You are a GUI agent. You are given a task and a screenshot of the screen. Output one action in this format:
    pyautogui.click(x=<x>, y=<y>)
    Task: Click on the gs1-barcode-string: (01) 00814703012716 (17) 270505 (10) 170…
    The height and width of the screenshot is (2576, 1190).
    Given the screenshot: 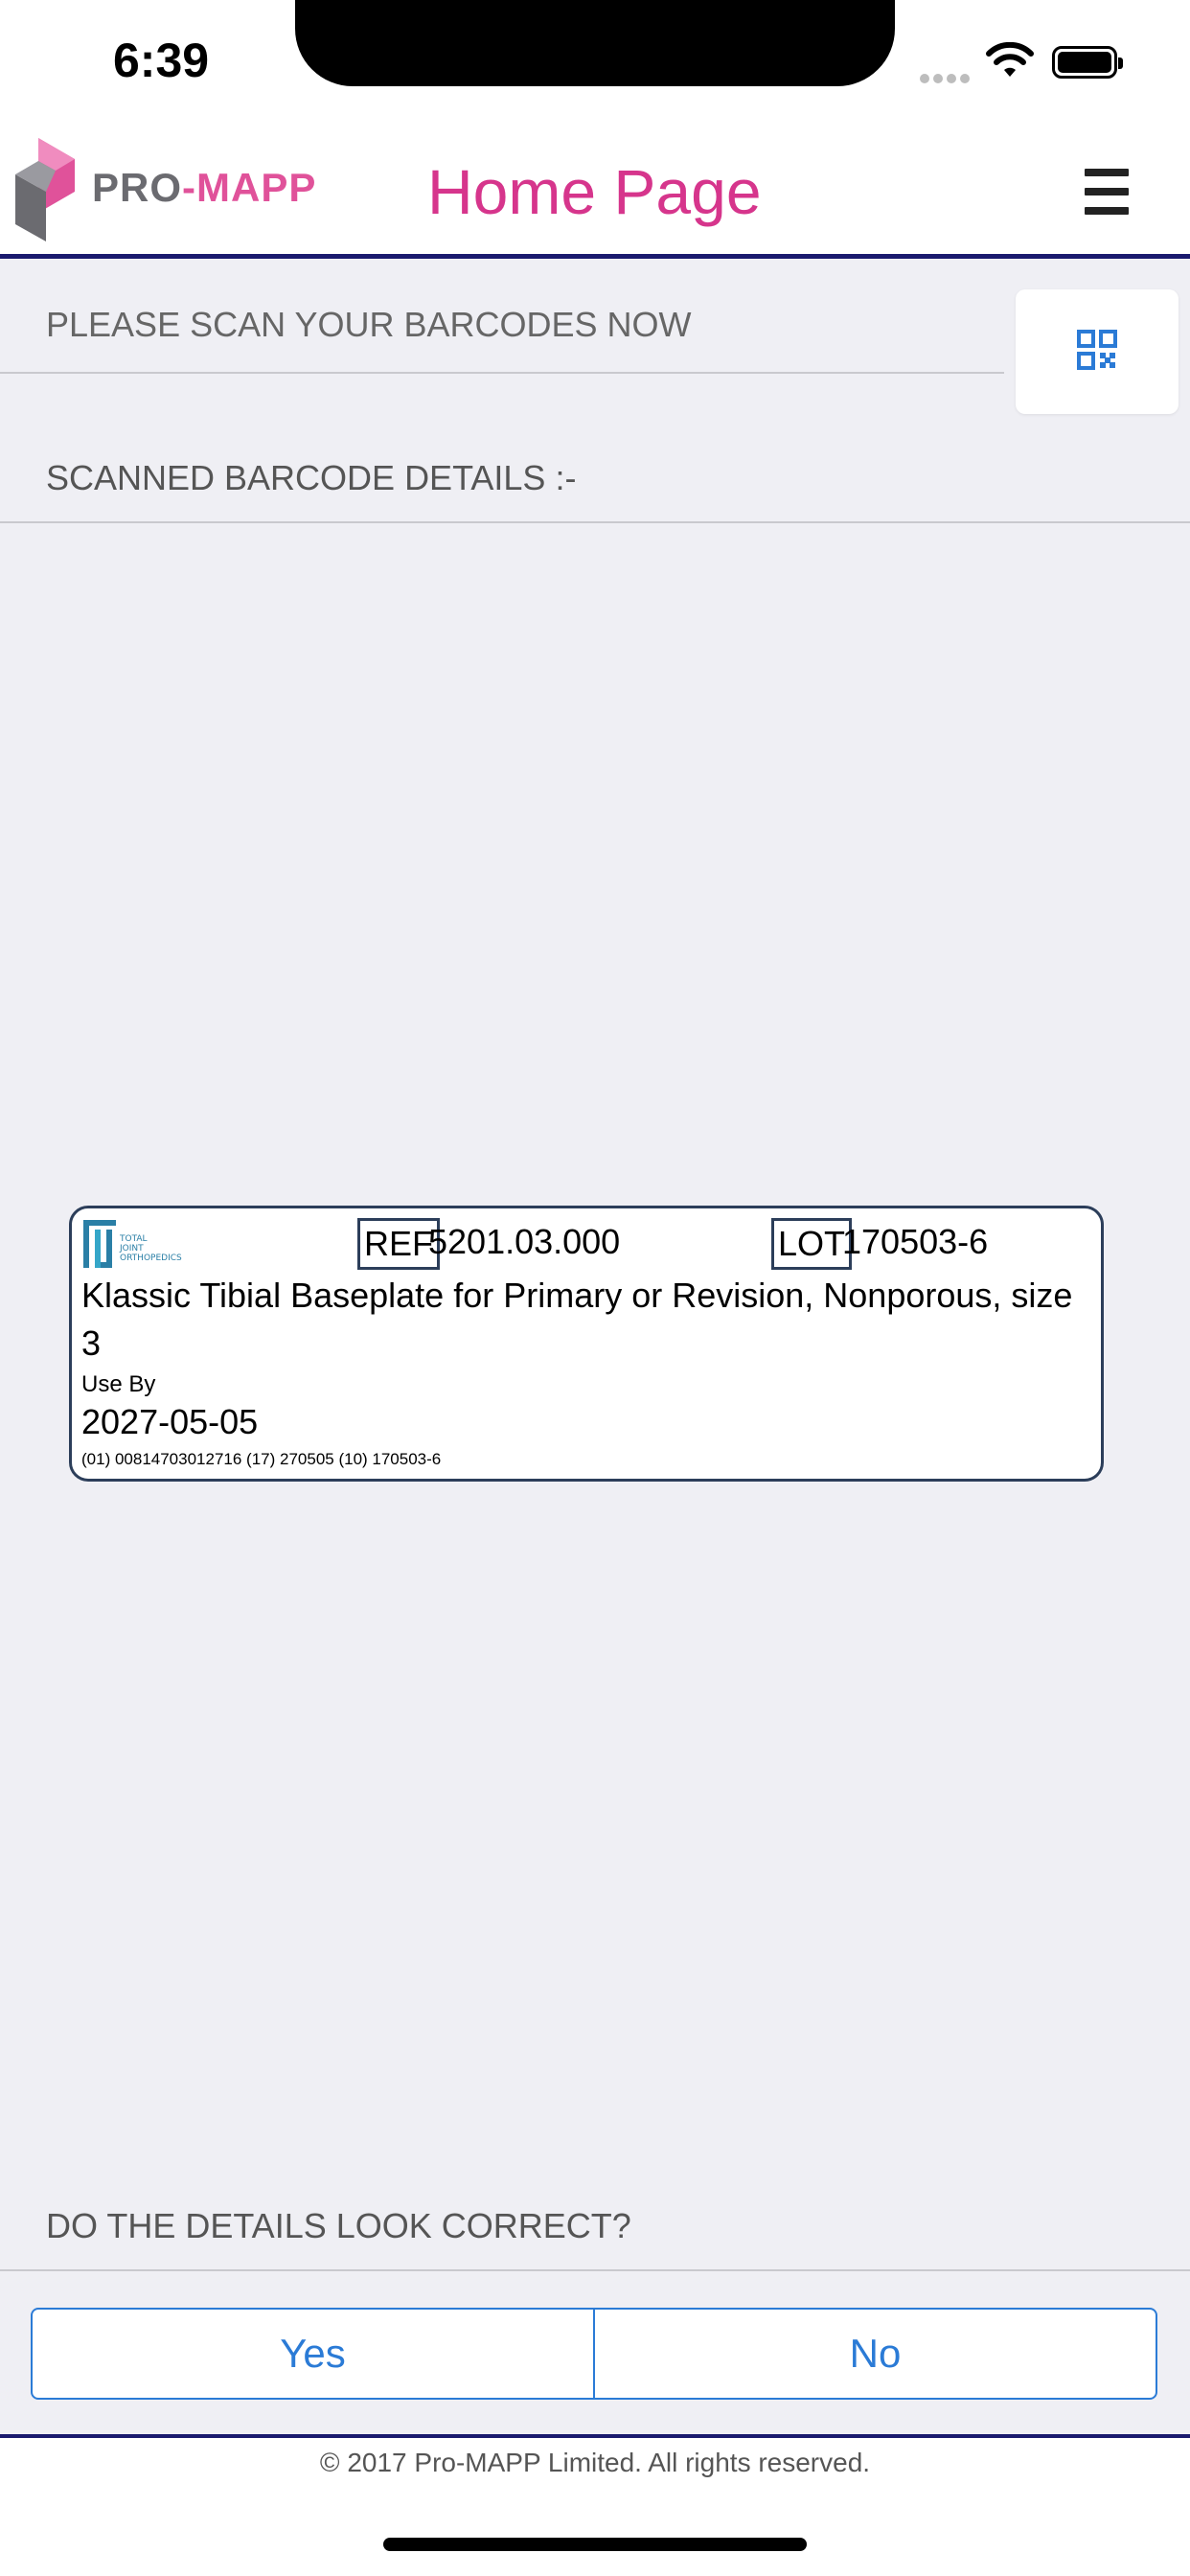 What is the action you would take?
    pyautogui.click(x=262, y=1459)
    